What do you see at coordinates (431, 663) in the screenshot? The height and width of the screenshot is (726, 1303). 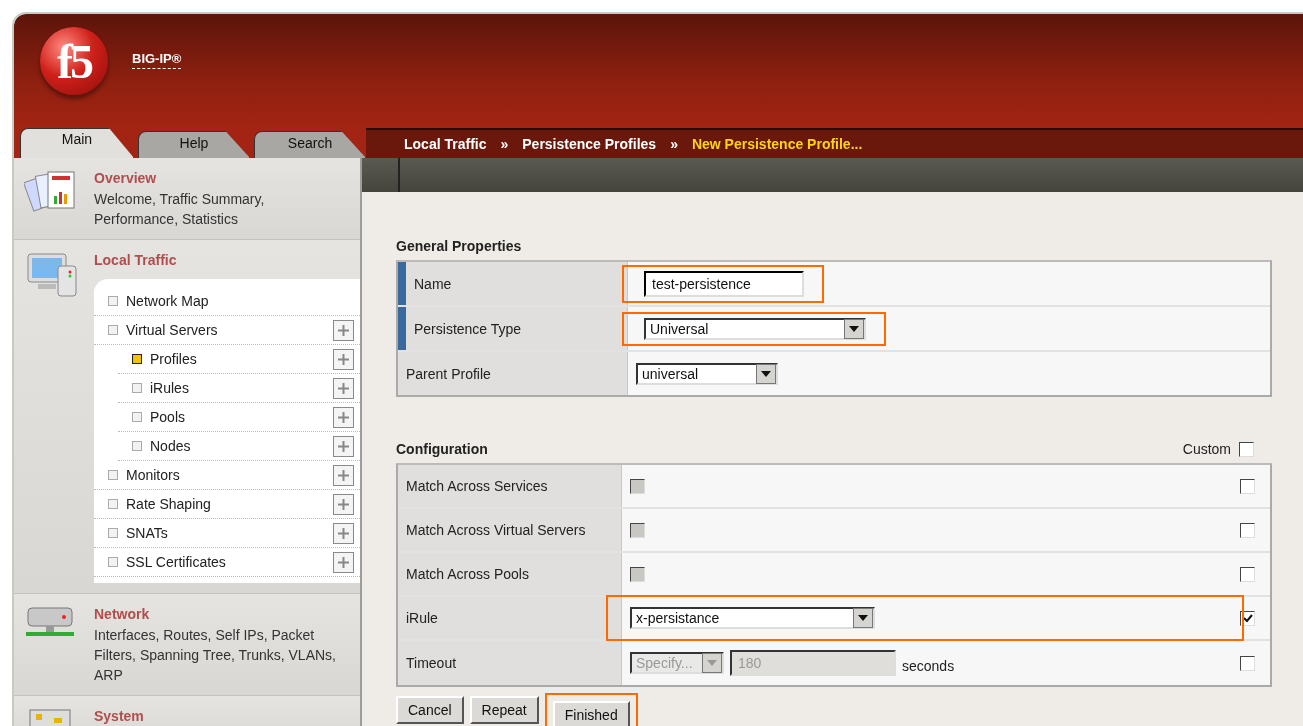 I see `field-label: Timeout` at bounding box center [431, 663].